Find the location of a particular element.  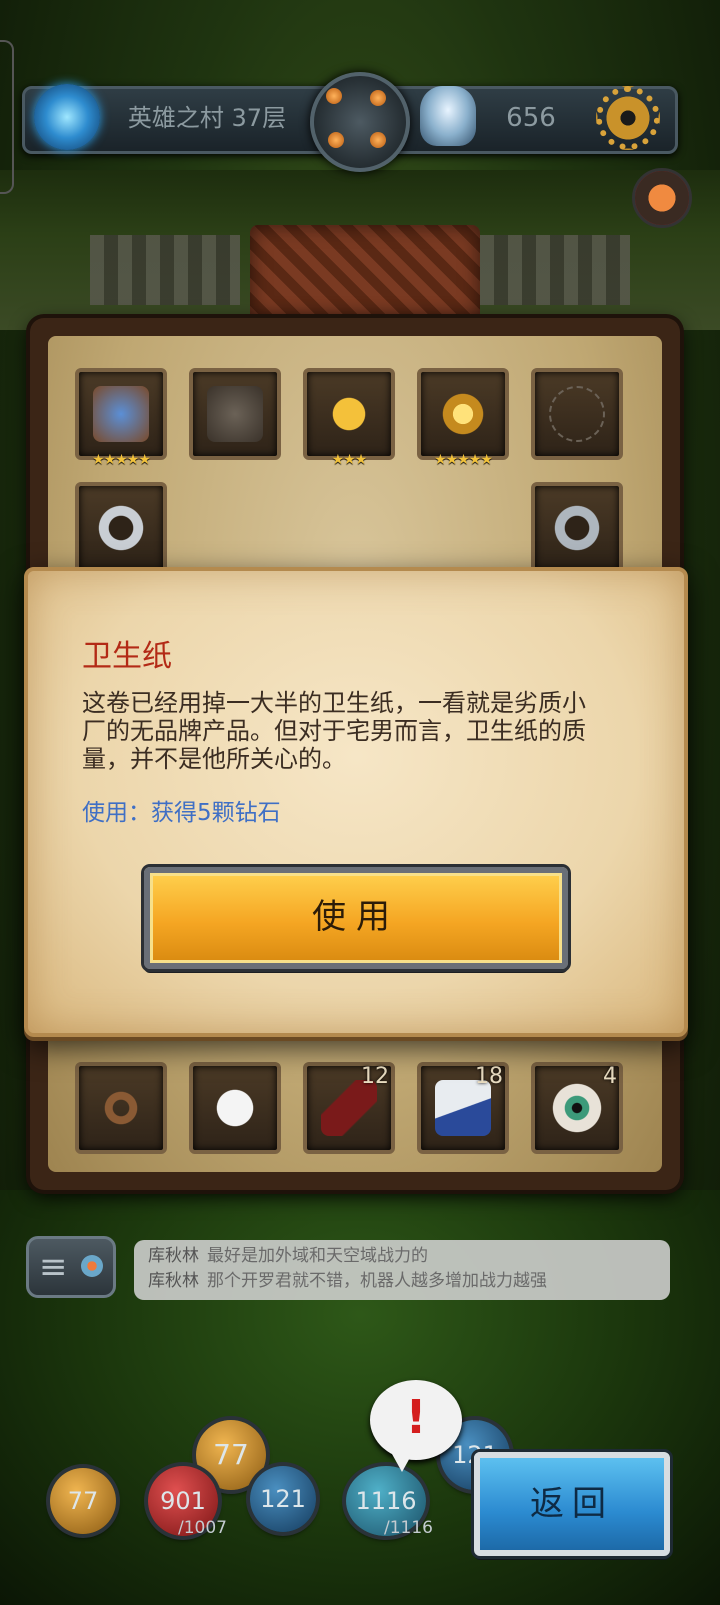

item-count: 12 is located at coordinates (375, 1076).